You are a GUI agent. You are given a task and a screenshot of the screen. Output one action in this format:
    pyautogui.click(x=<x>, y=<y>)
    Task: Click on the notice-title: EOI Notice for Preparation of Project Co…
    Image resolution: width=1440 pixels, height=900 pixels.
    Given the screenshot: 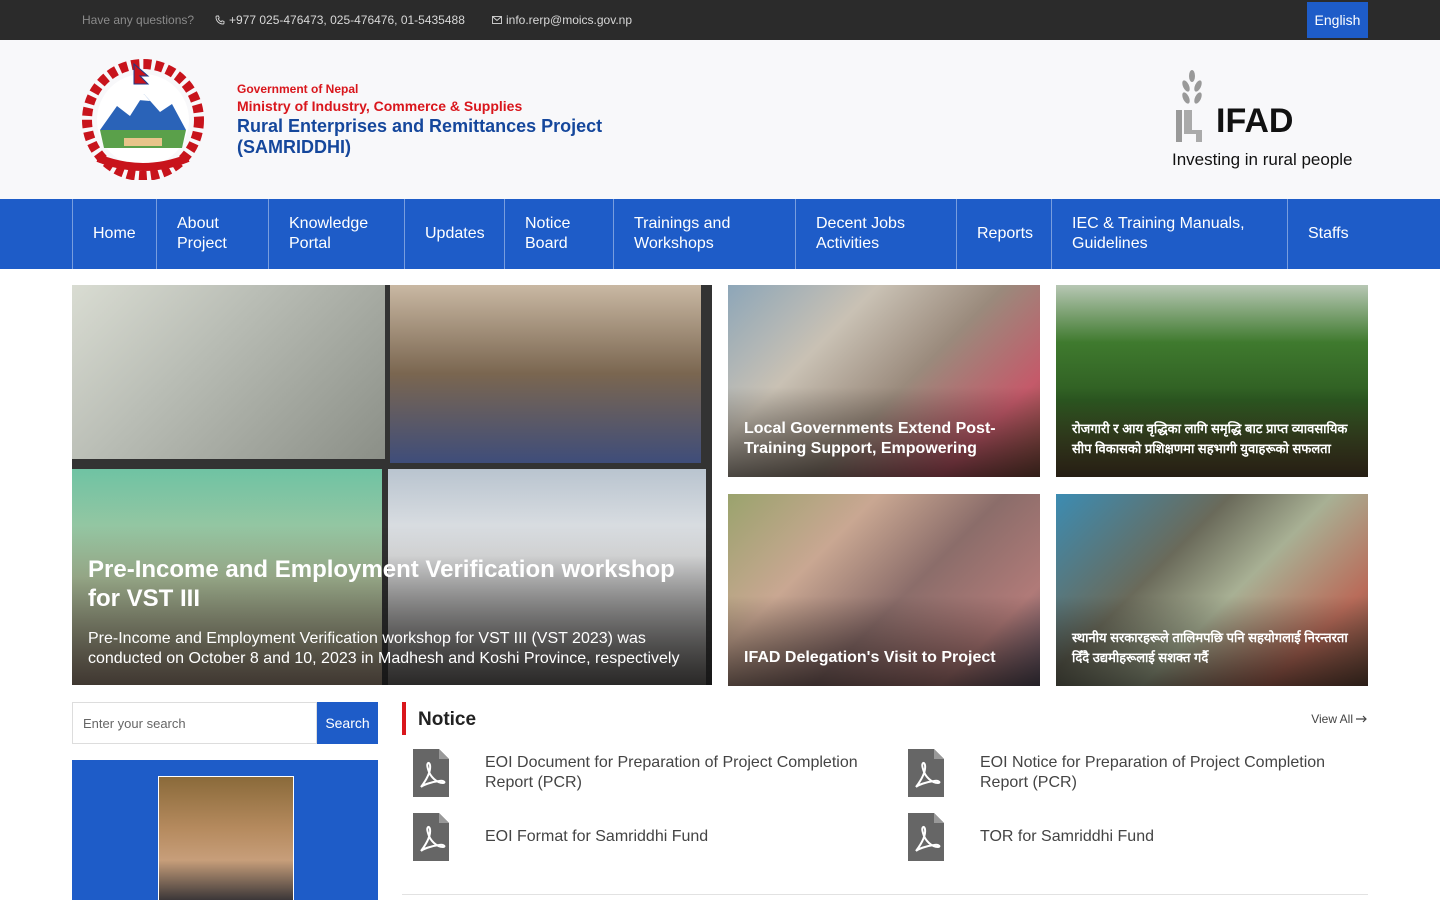 What is the action you would take?
    pyautogui.click(x=1175, y=773)
    